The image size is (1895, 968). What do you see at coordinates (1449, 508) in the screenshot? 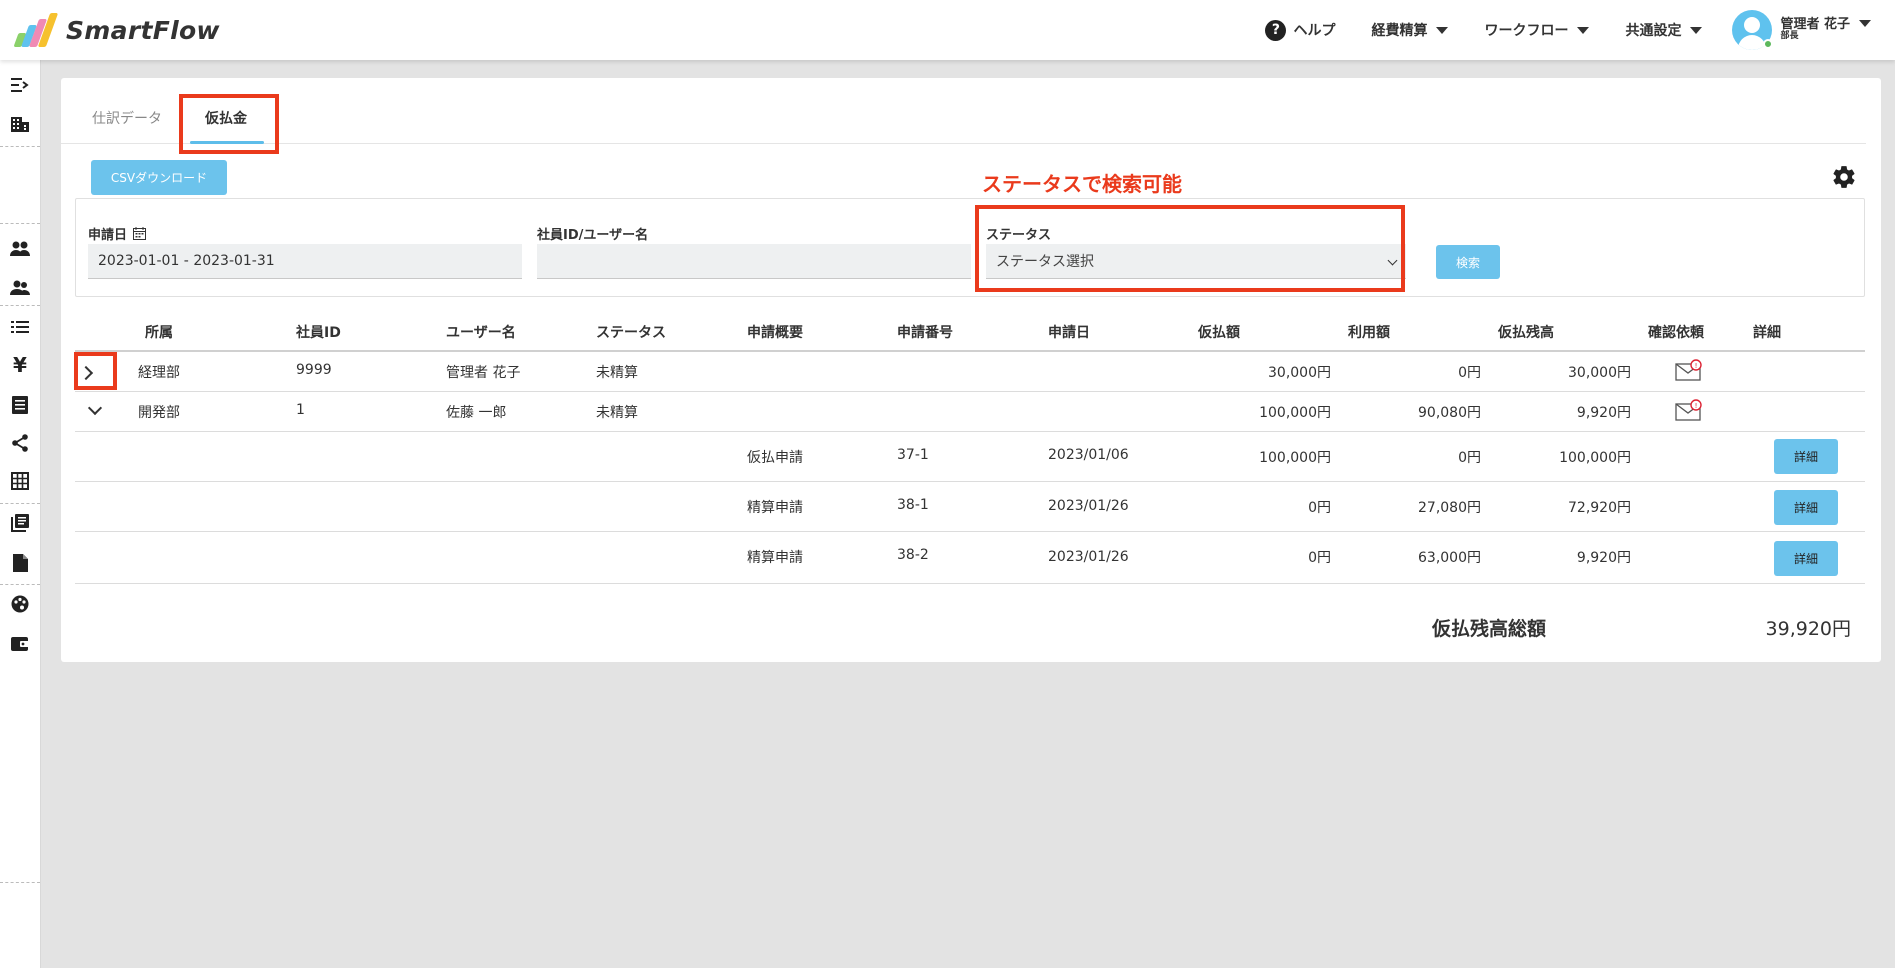
I see `cell-used-amount: 27,080円` at bounding box center [1449, 508].